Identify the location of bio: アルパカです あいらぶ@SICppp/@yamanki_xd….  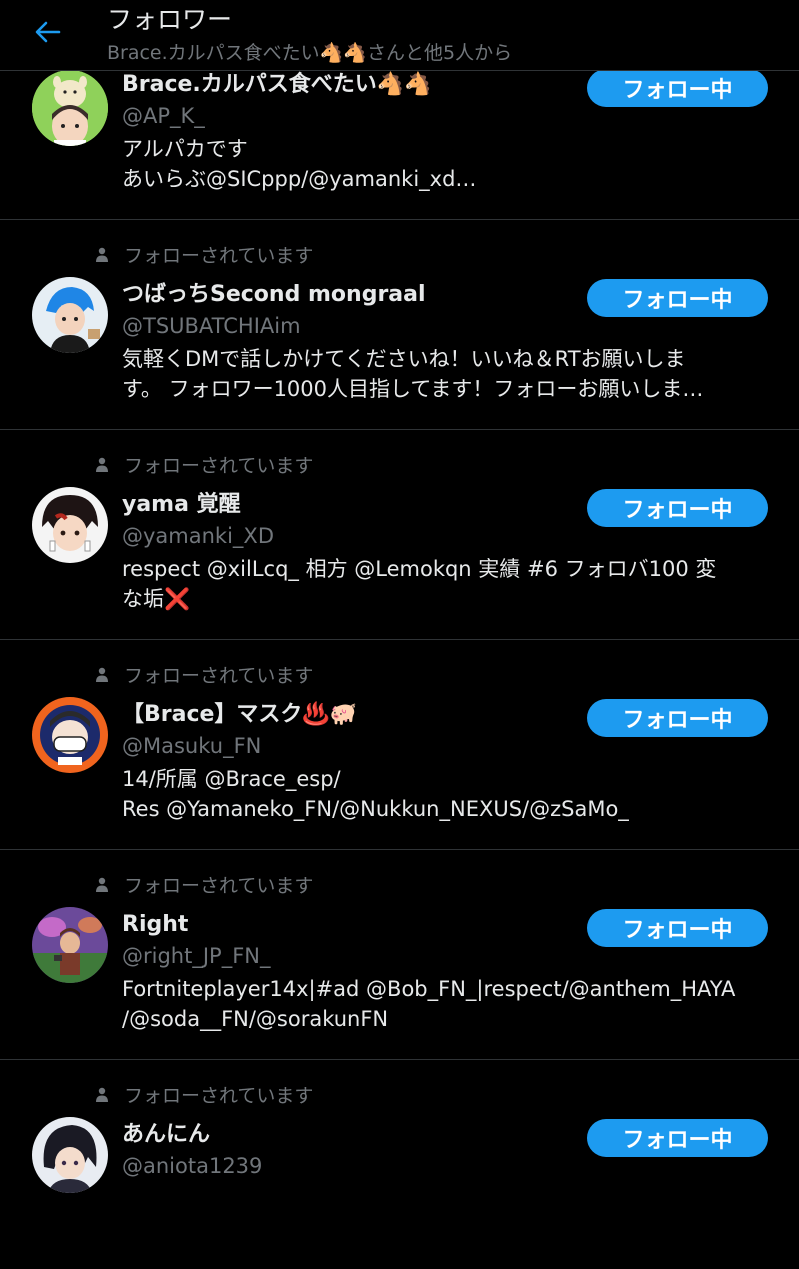
(299, 164).